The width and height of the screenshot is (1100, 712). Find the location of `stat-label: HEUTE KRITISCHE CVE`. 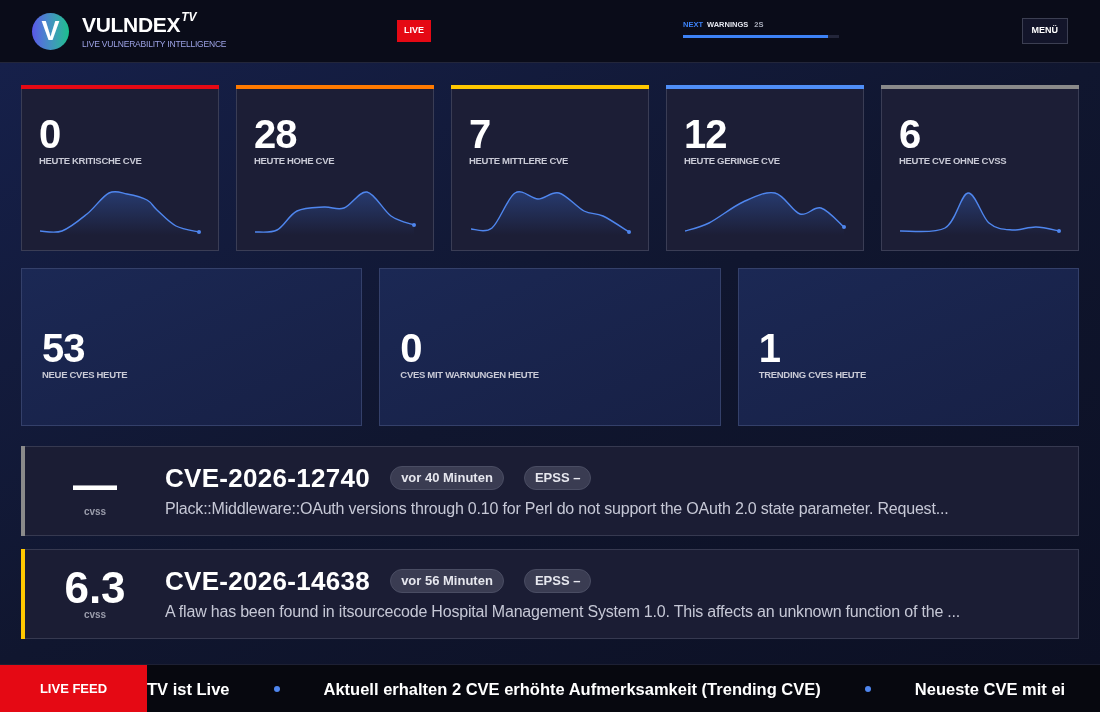

stat-label: HEUTE KRITISCHE CVE is located at coordinates (90, 161).